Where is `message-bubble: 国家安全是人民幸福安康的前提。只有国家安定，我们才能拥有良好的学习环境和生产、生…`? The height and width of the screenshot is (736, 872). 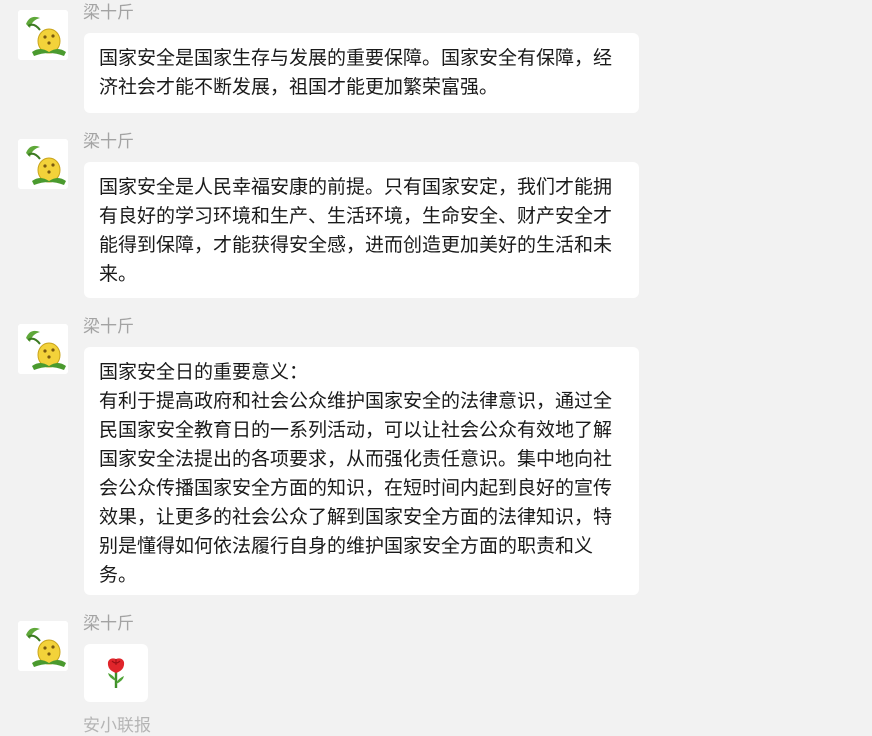 message-bubble: 国家安全是人民幸福安康的前提。只有国家安定，我们才能拥有良好的学习环境和生产、生… is located at coordinates (361, 230).